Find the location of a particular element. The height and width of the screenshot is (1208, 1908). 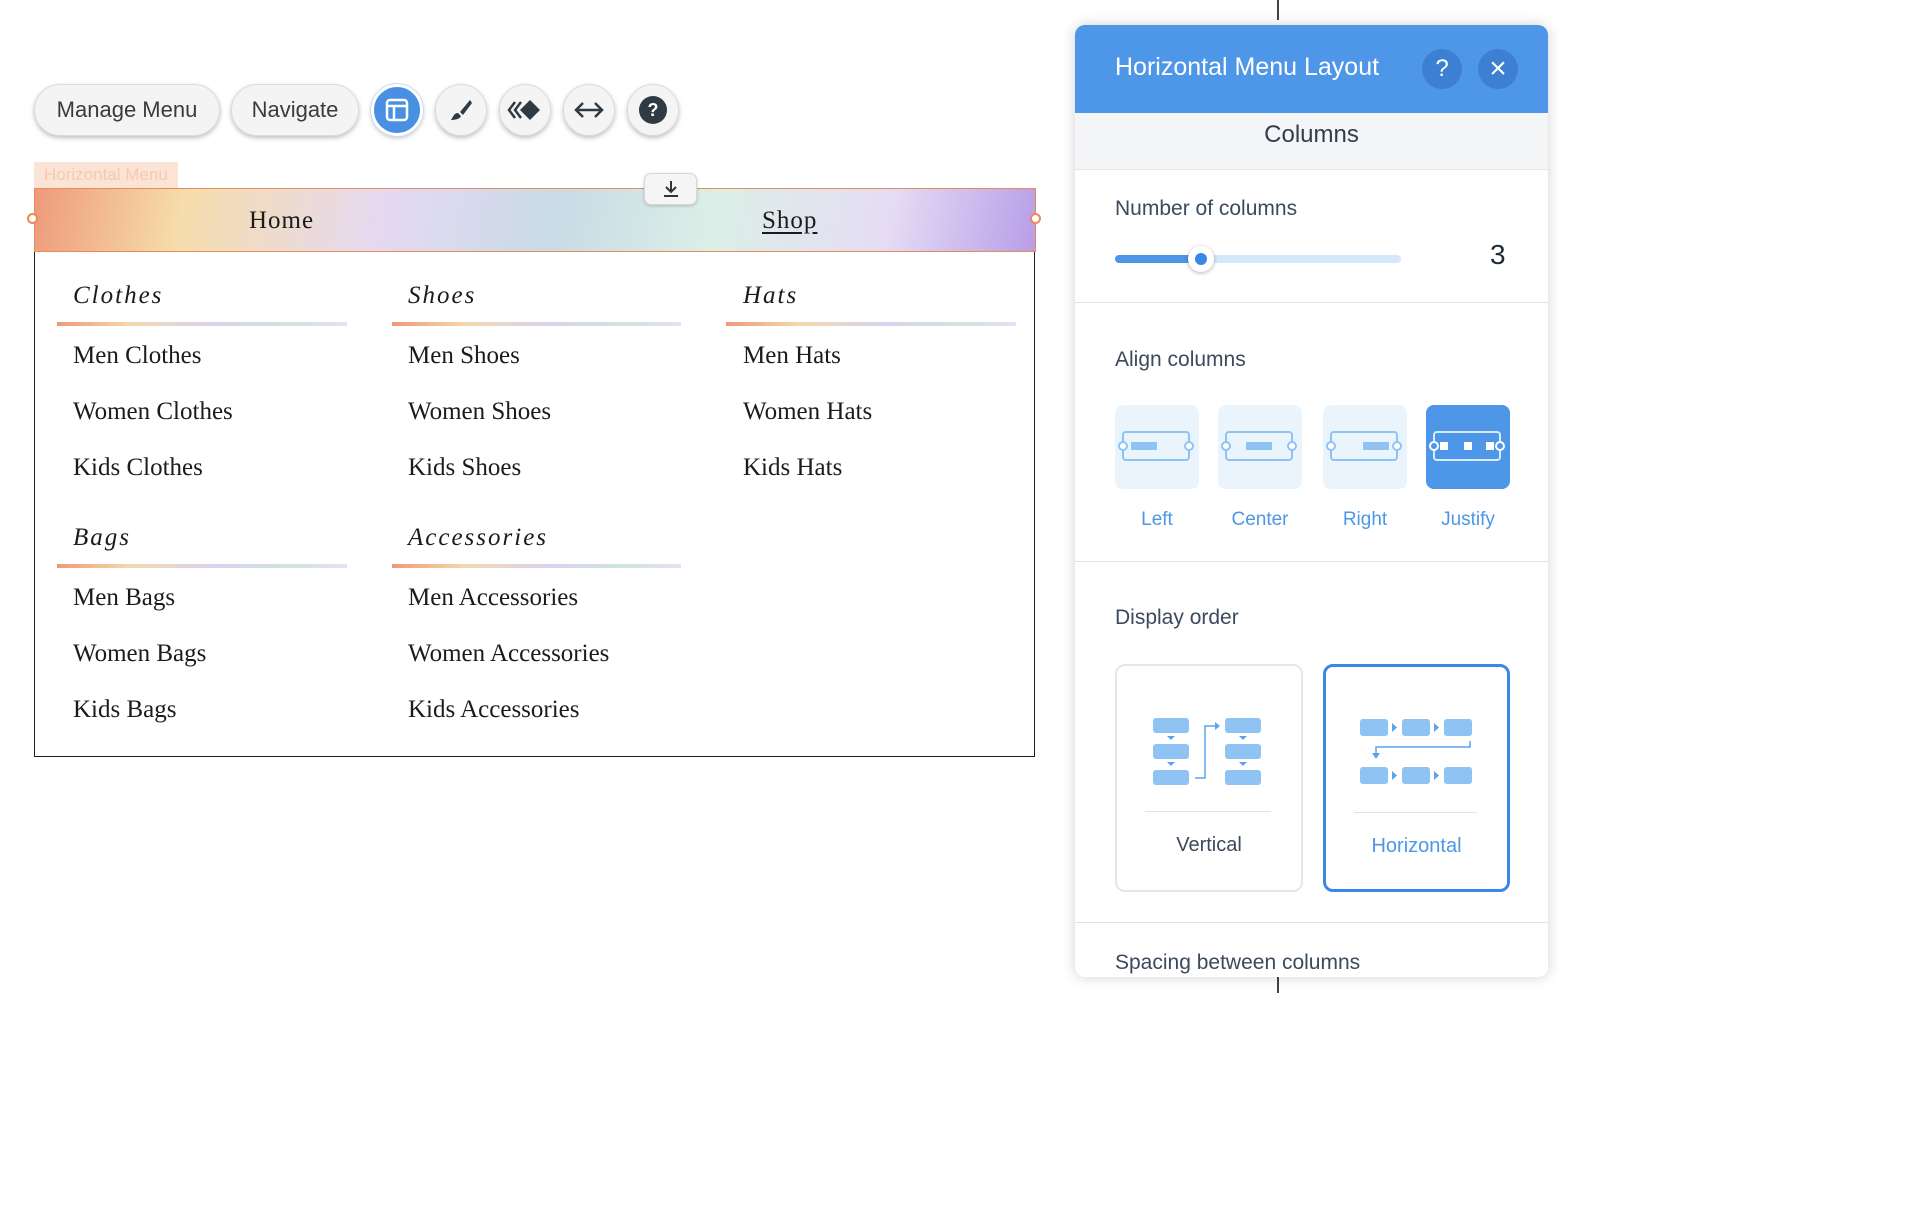

design-button is located at coordinates (461, 110).